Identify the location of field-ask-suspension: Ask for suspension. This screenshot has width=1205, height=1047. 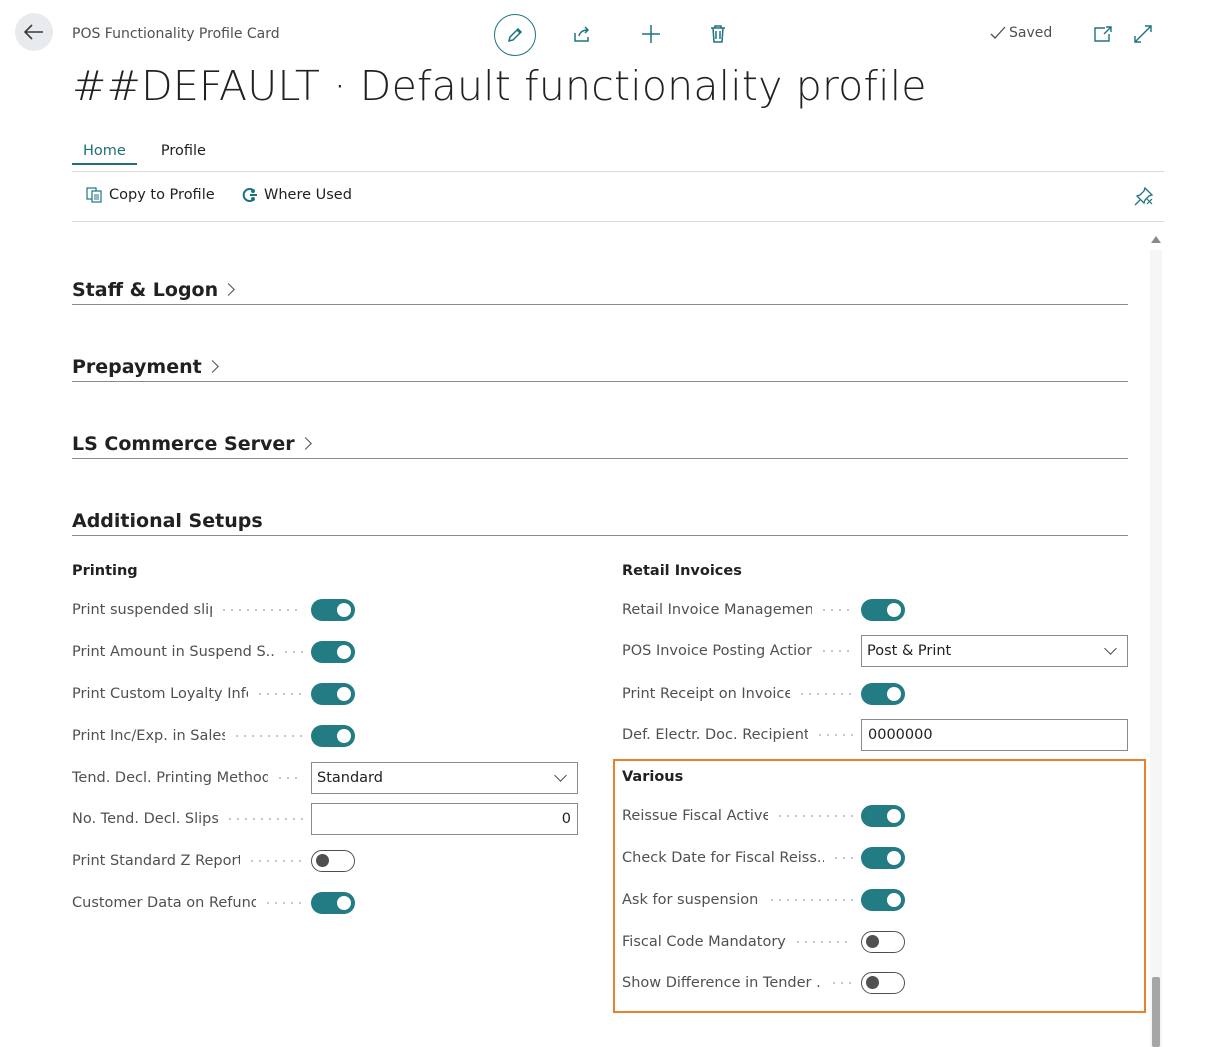
(763, 900).